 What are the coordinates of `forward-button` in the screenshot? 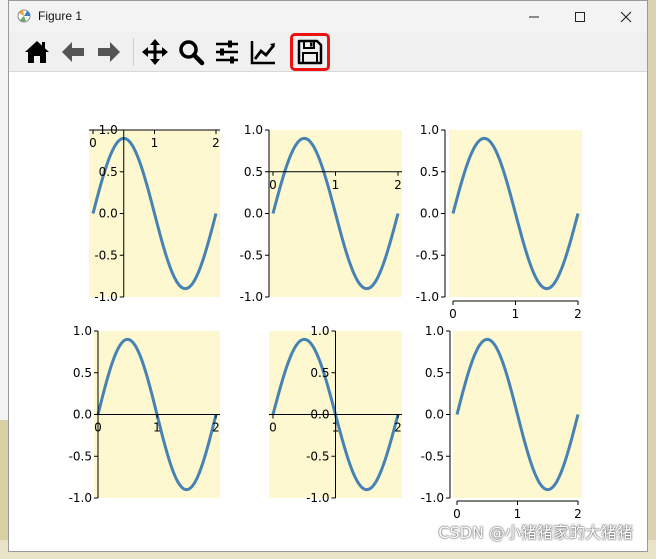 It's located at (109, 52).